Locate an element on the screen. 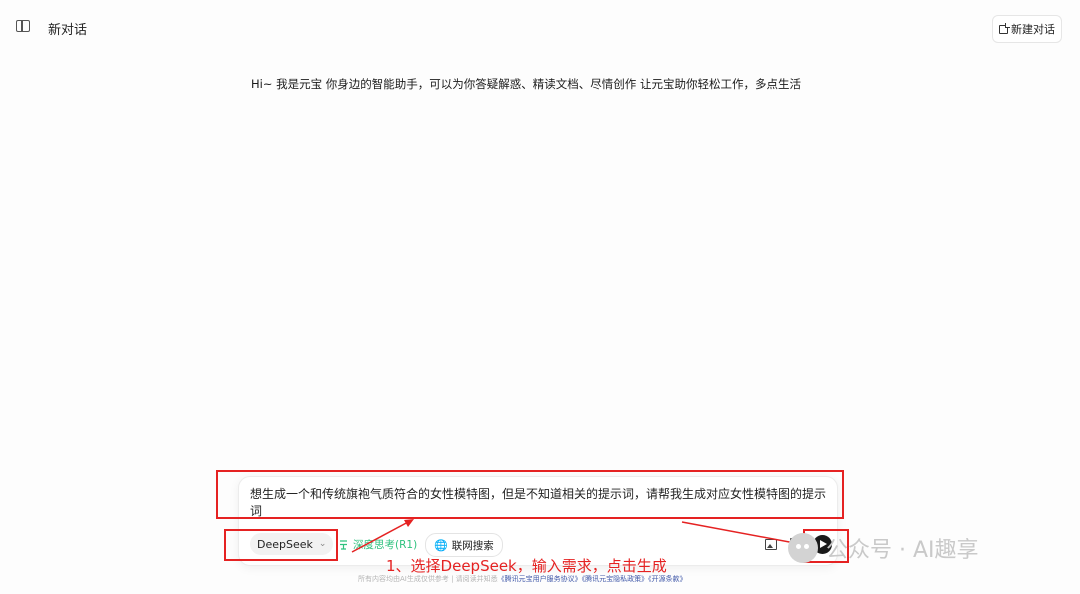 Image resolution: width=1080 pixels, height=594 pixels. watermark-text: 公众号 · AI趣享 is located at coordinates (902, 550).